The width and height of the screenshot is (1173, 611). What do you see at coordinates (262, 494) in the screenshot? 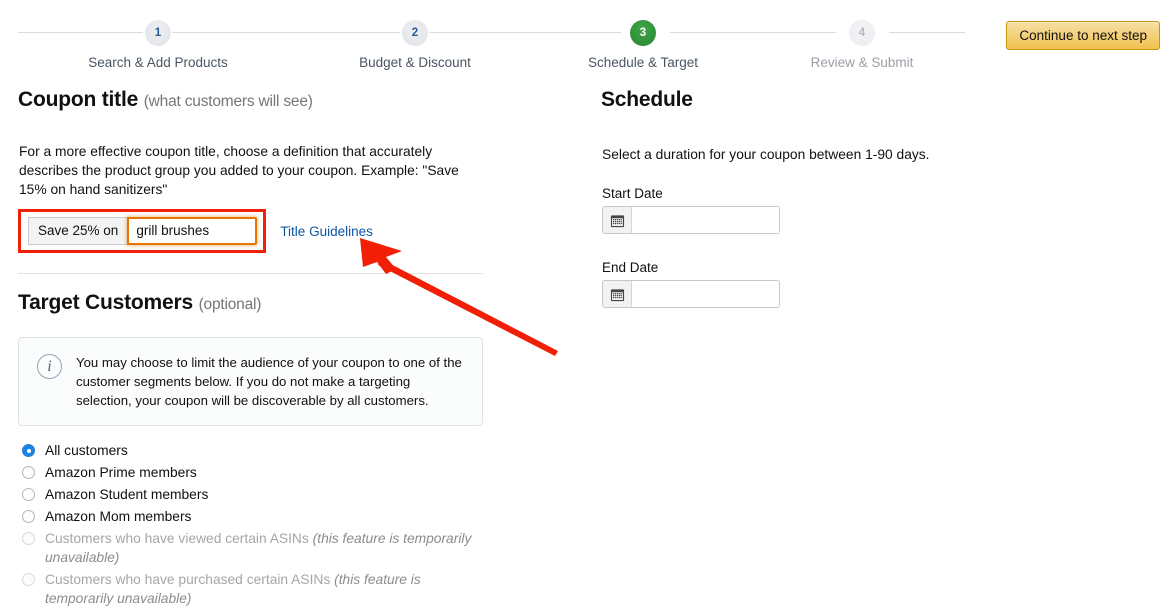
I see `radio-option-amazon-student-members: Amazon Student members` at bounding box center [262, 494].